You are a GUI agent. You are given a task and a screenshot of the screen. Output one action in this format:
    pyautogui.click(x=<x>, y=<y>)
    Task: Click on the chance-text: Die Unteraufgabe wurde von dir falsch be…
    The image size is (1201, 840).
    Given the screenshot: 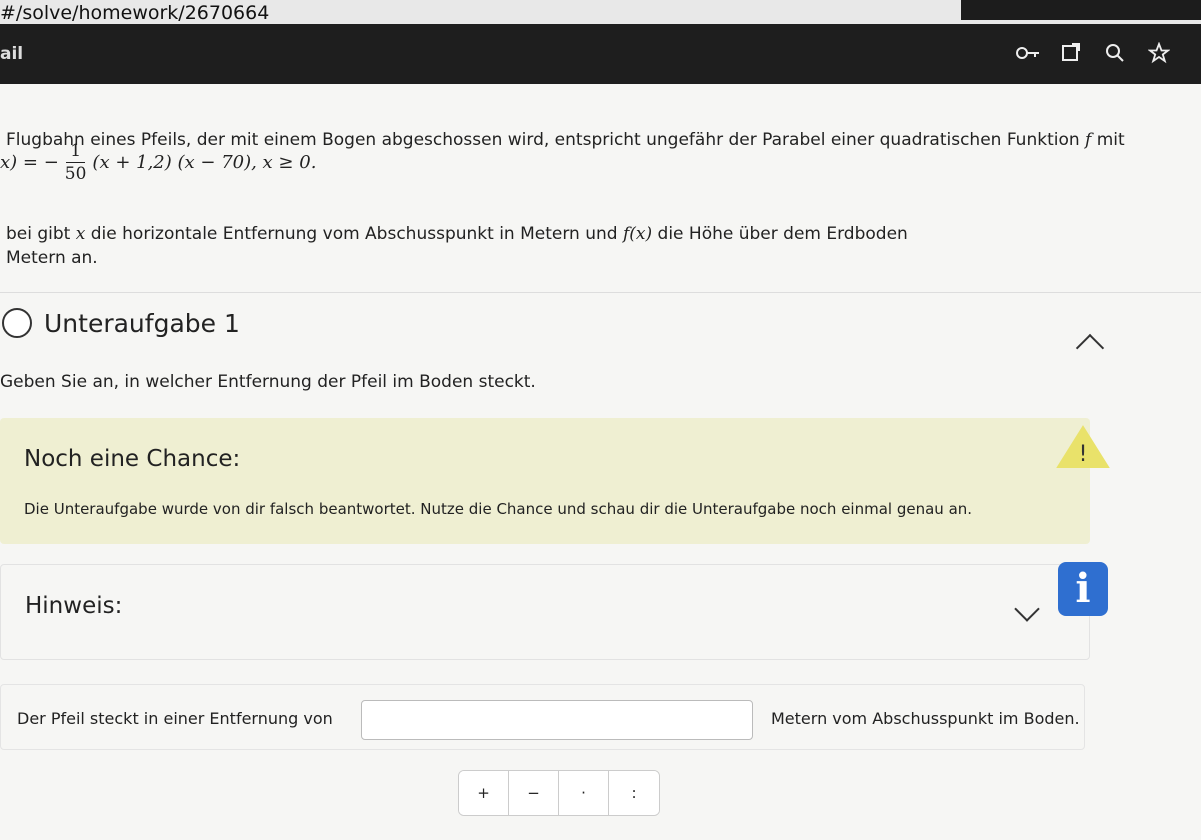 What is the action you would take?
    pyautogui.click(x=498, y=509)
    